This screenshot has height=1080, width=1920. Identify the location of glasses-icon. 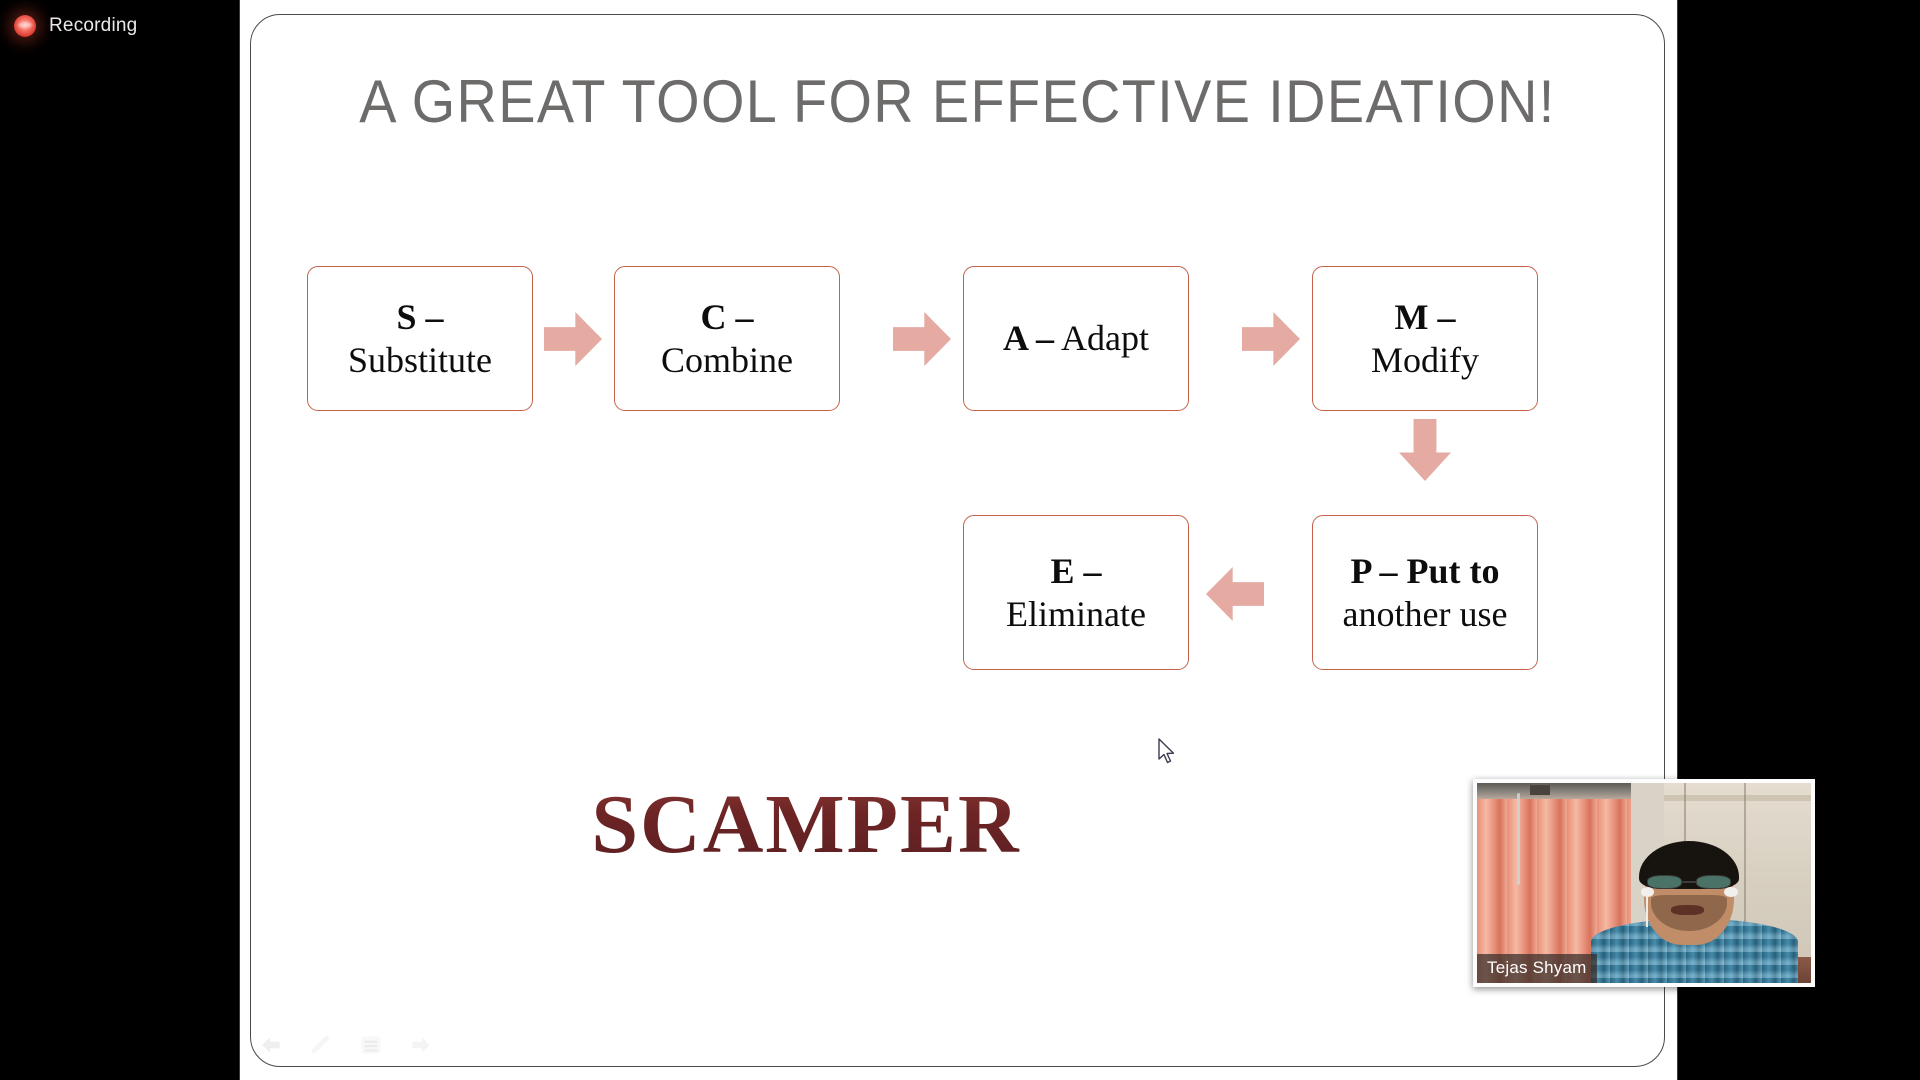
(1689, 882).